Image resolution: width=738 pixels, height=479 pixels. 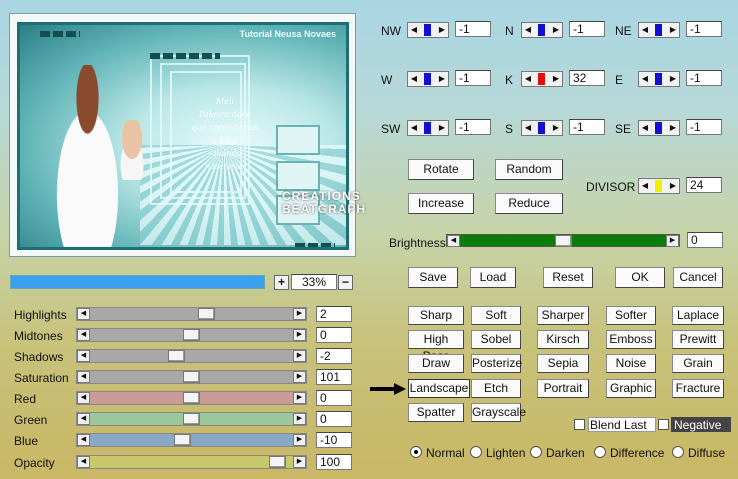 I want to click on preset-softer-button: Softer, so click(x=631, y=315).